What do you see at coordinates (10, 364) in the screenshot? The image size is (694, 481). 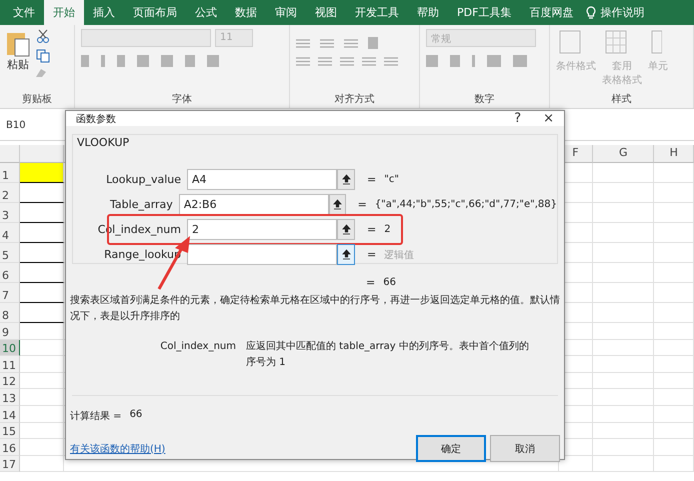 I see `row-header: 11` at bounding box center [10, 364].